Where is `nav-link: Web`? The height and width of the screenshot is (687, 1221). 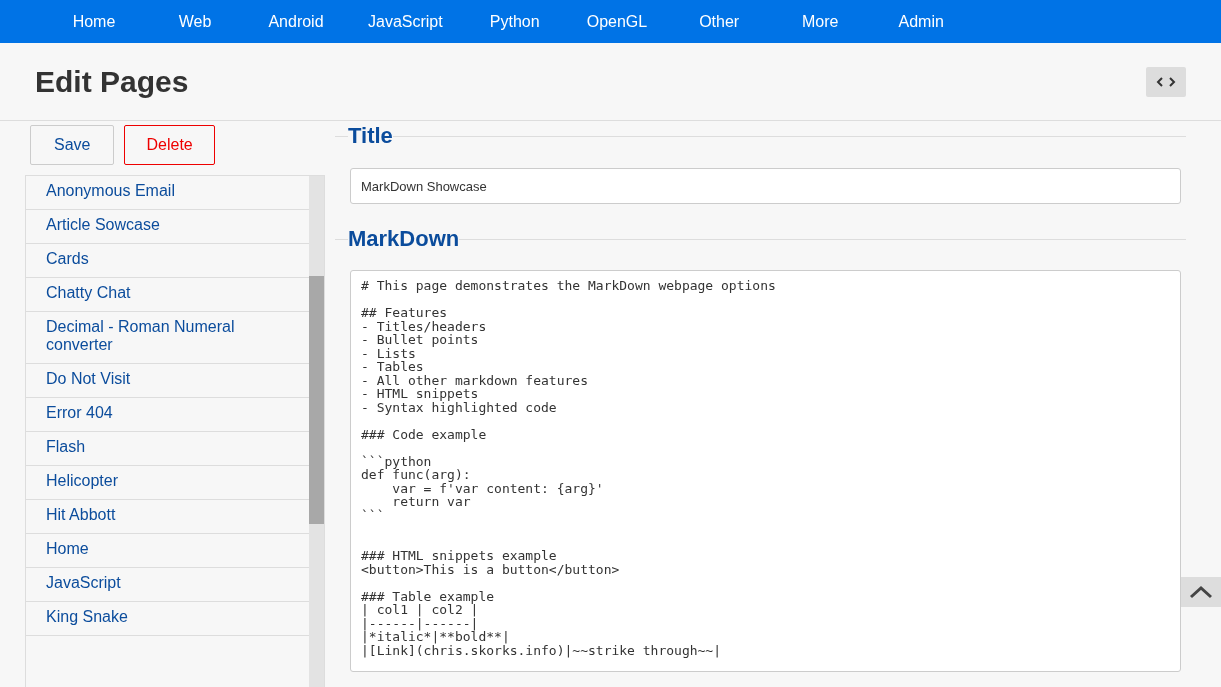
nav-link: Web is located at coordinates (195, 21).